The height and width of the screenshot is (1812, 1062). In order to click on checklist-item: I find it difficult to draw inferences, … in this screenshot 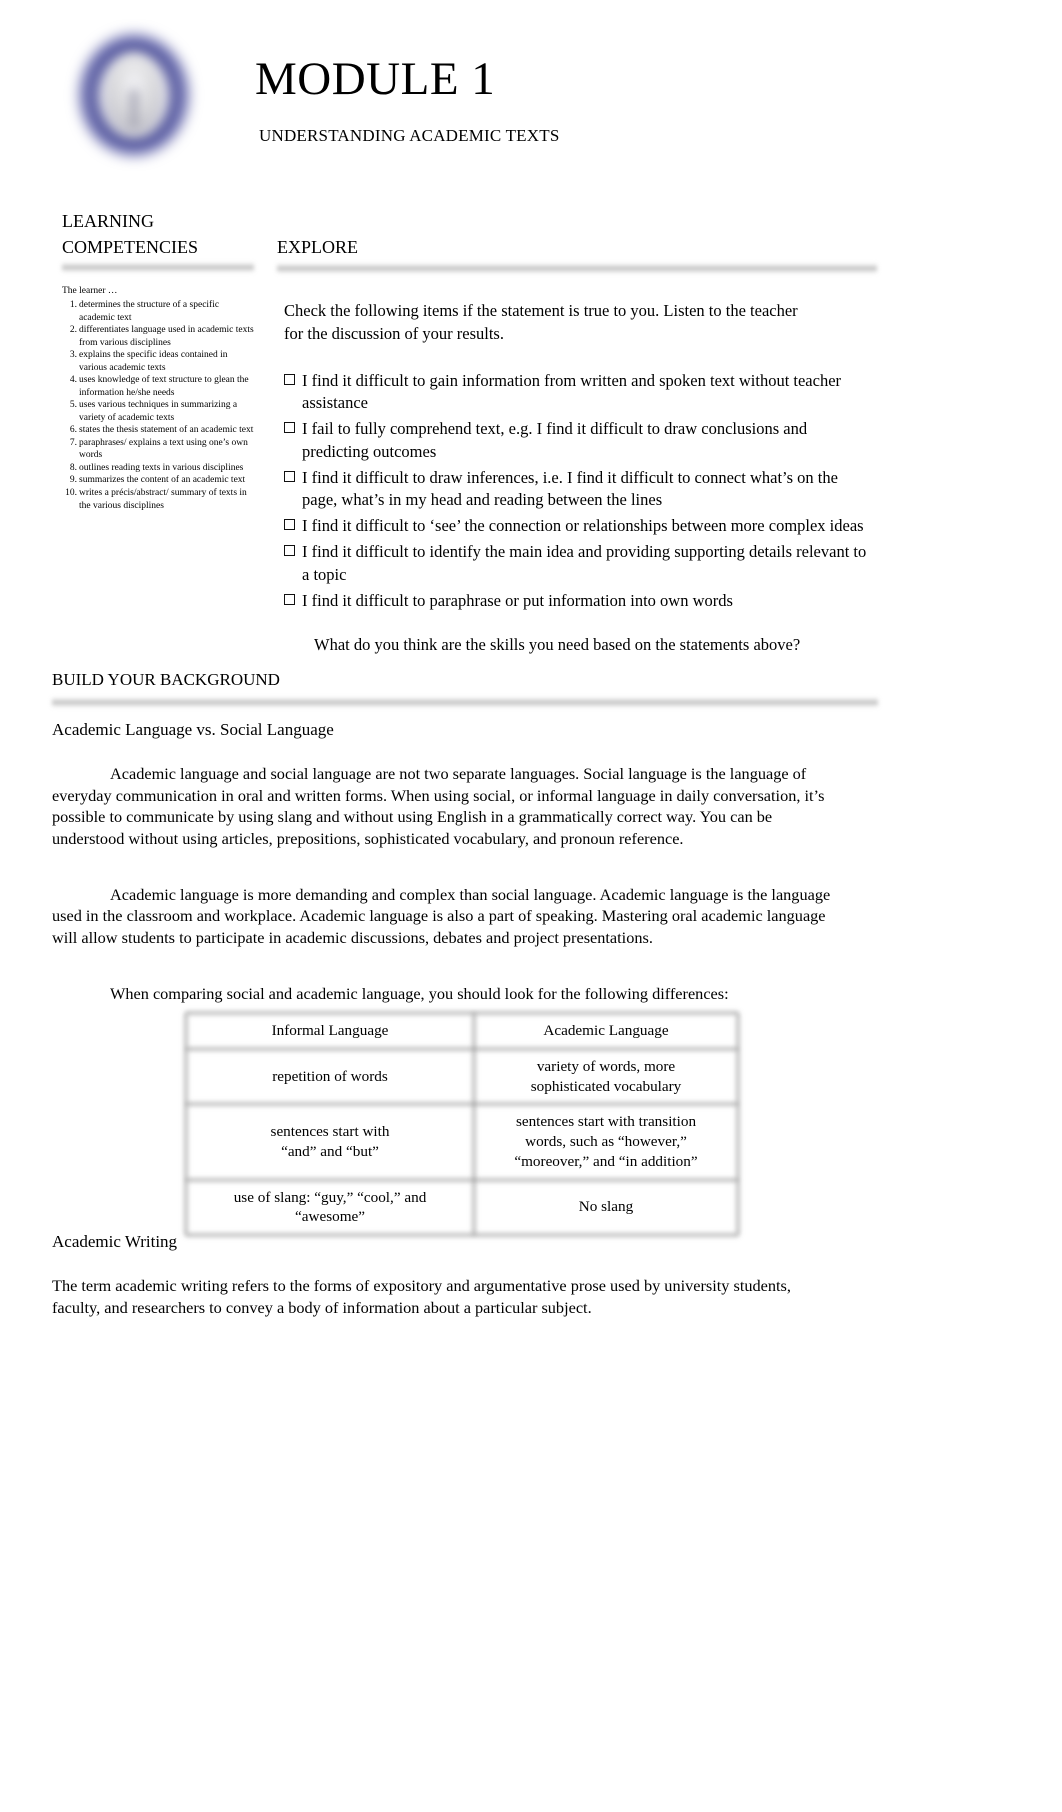, I will do `click(580, 490)`.